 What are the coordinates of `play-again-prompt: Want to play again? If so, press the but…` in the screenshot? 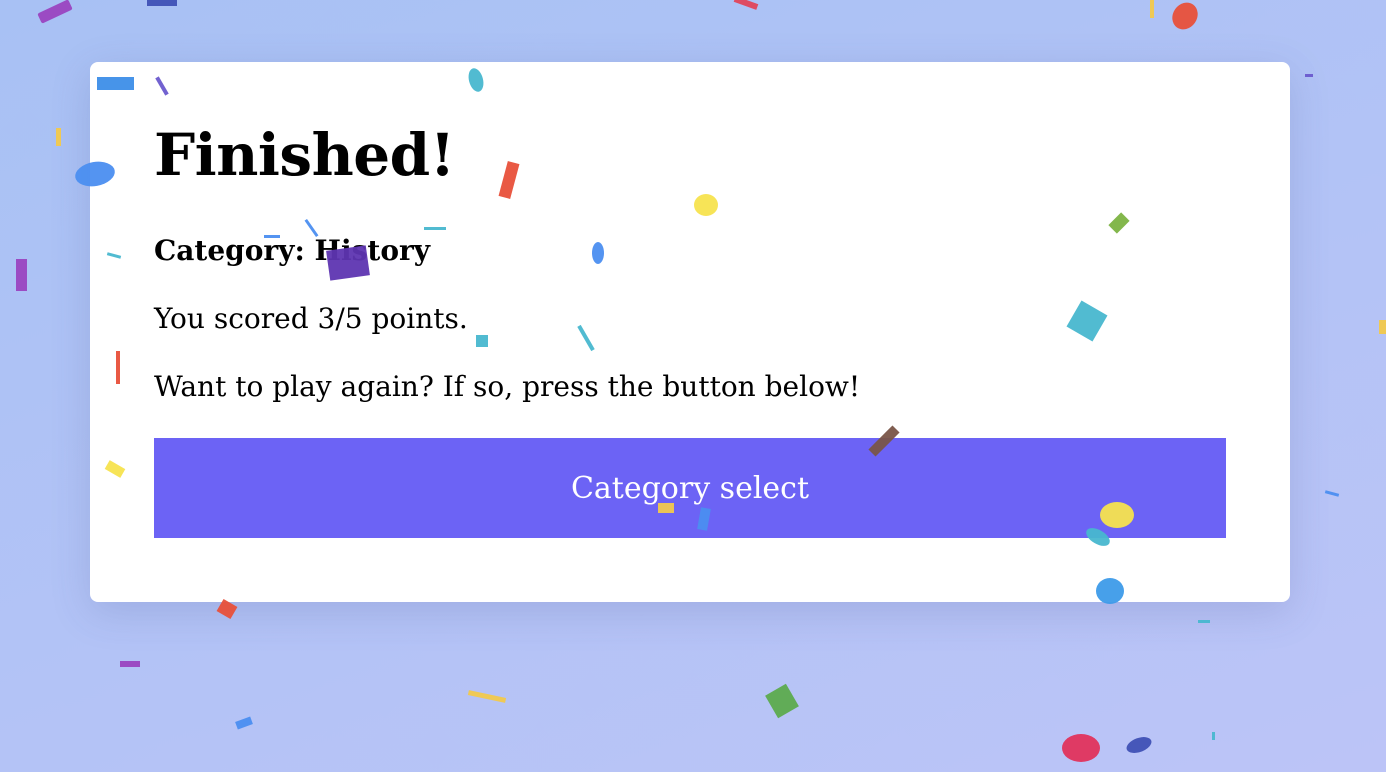 It's located at (507, 386).